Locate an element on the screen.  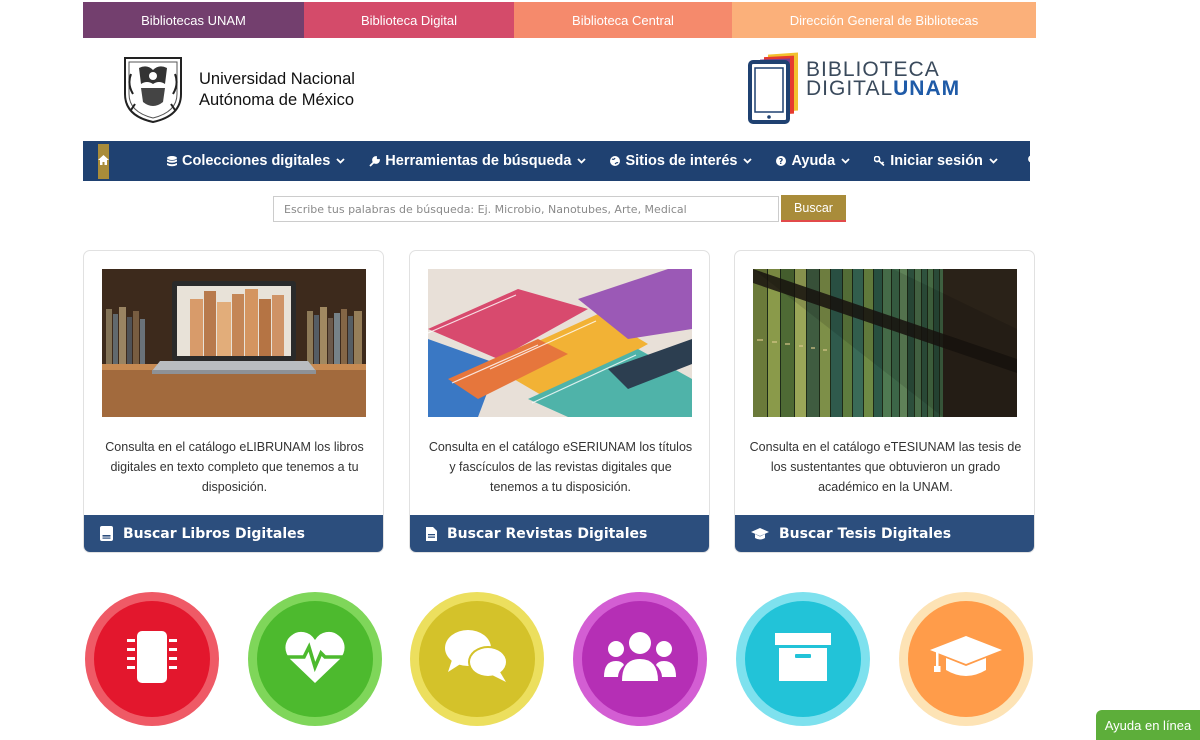
question-icon: ? is located at coordinates (781, 161).